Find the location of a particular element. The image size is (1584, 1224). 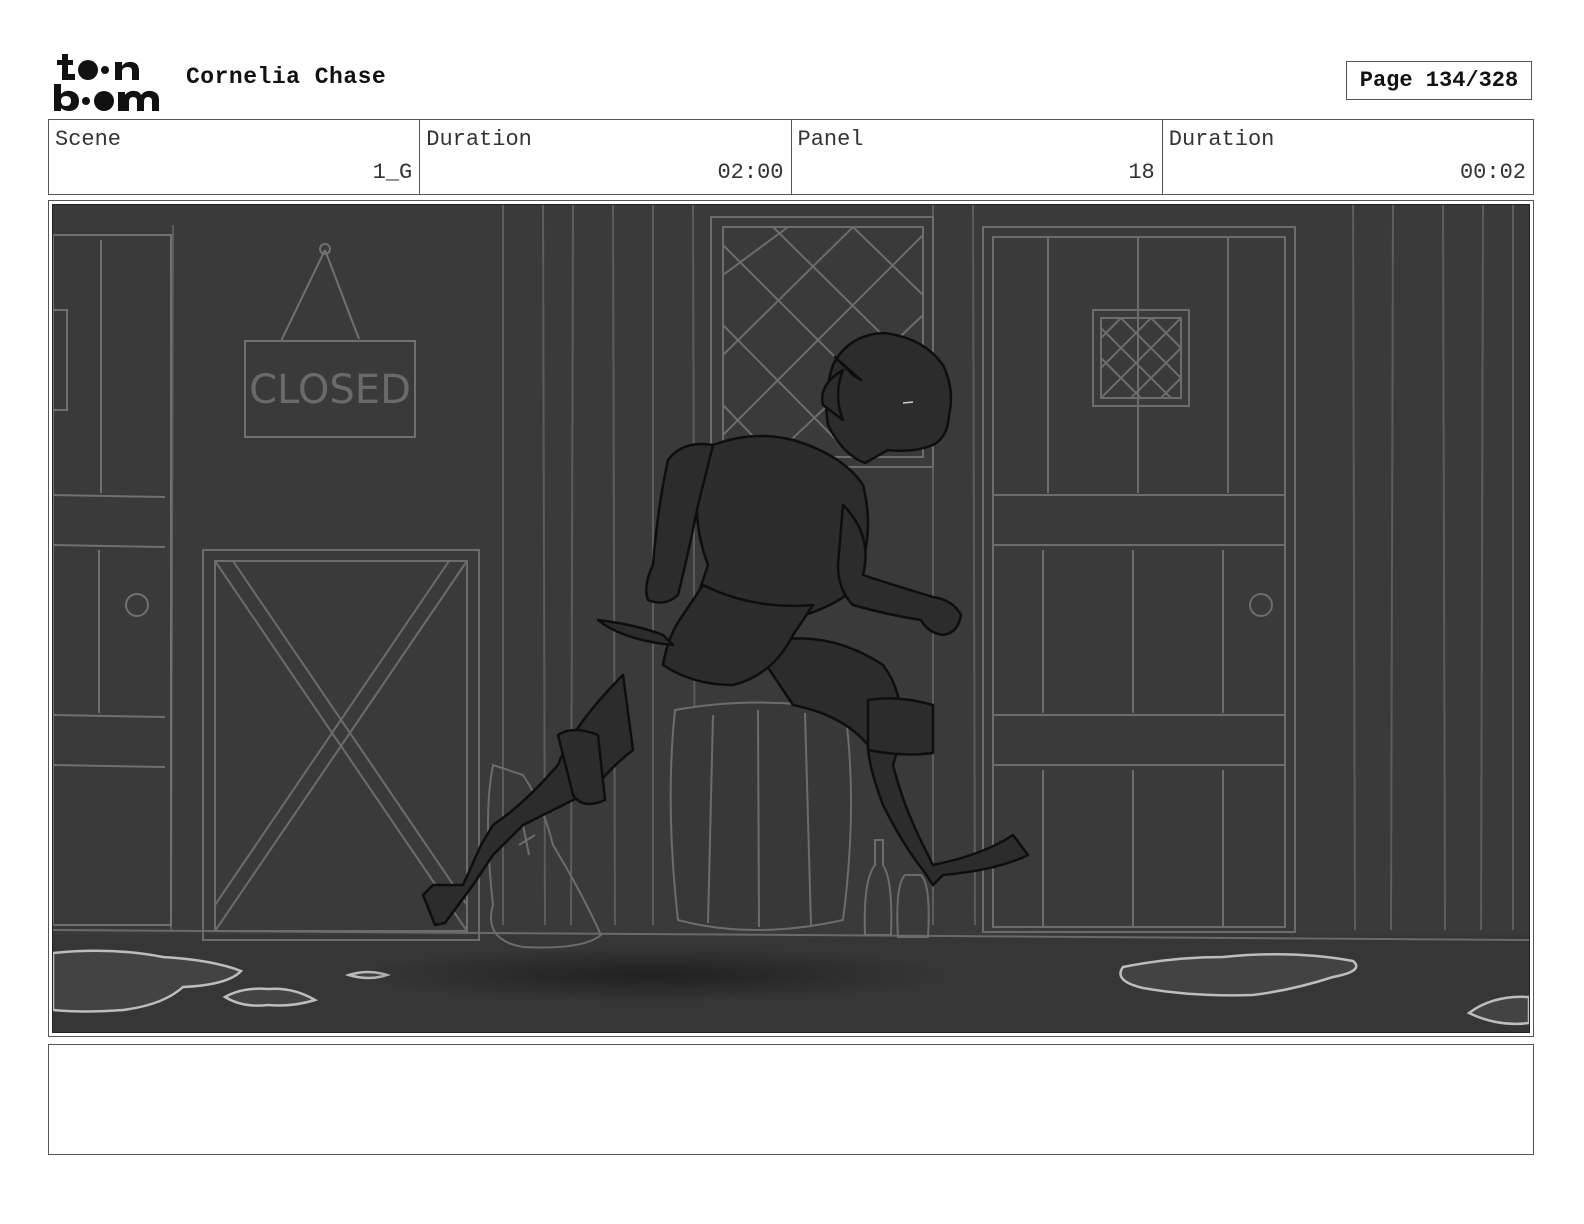

panel-notes is located at coordinates (791, 1099).